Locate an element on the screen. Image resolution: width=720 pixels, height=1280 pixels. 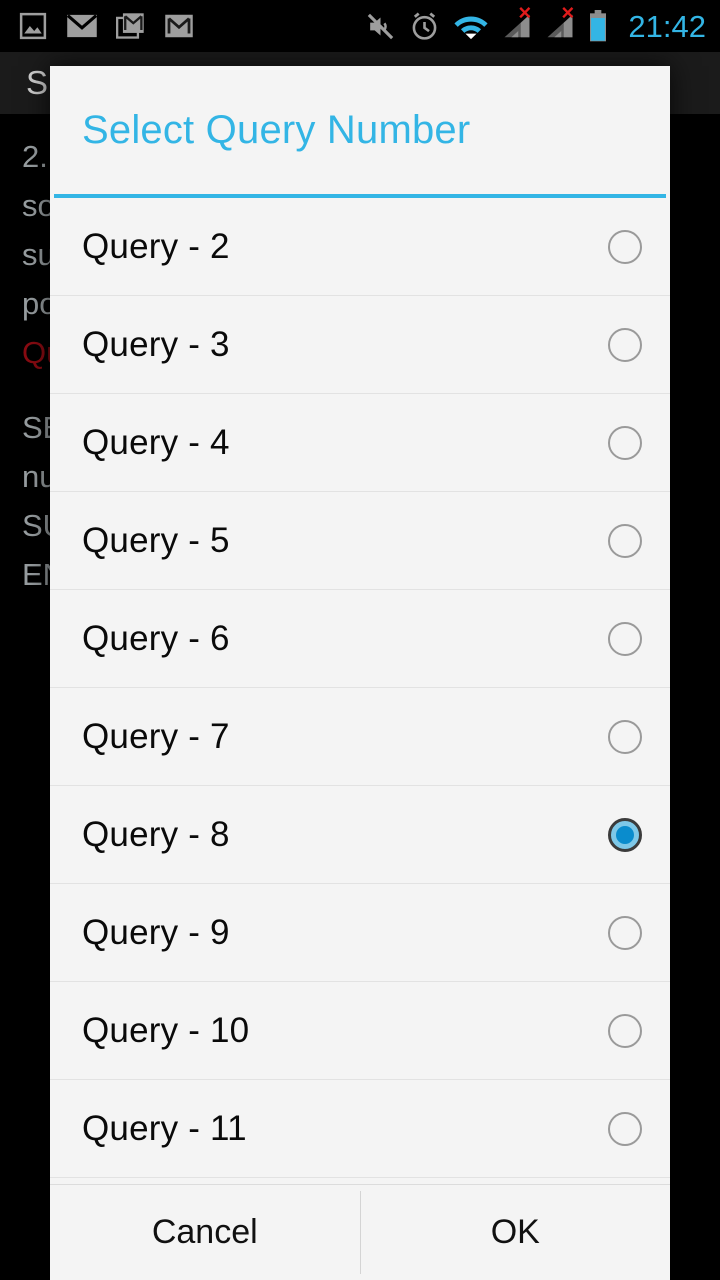
query-option-row: Query - 7 is located at coordinates (360, 737).